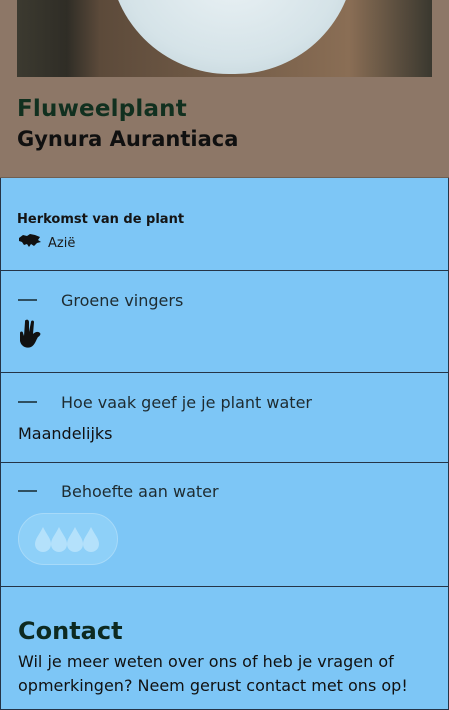 This screenshot has height=710, width=449. What do you see at coordinates (65, 433) in the screenshot?
I see `water-frequency-value: Maandelijks` at bounding box center [65, 433].